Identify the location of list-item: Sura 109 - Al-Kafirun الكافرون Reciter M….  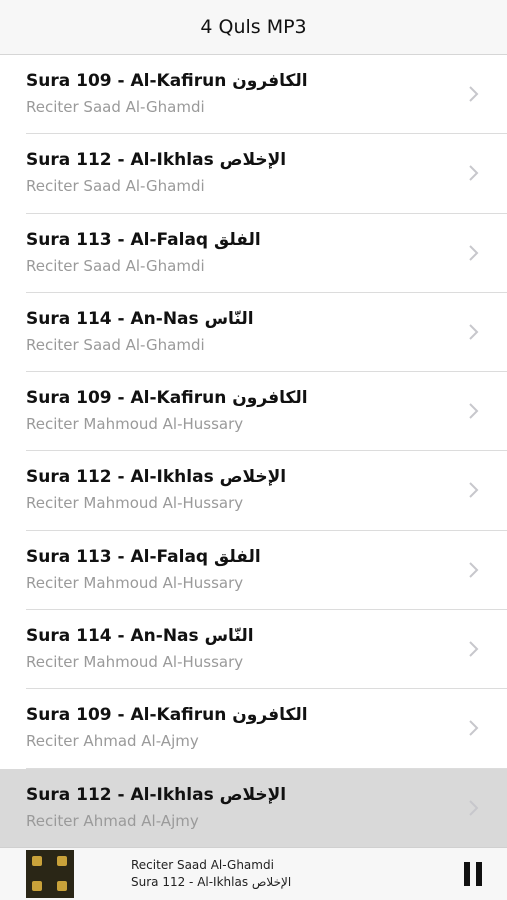
(253, 412).